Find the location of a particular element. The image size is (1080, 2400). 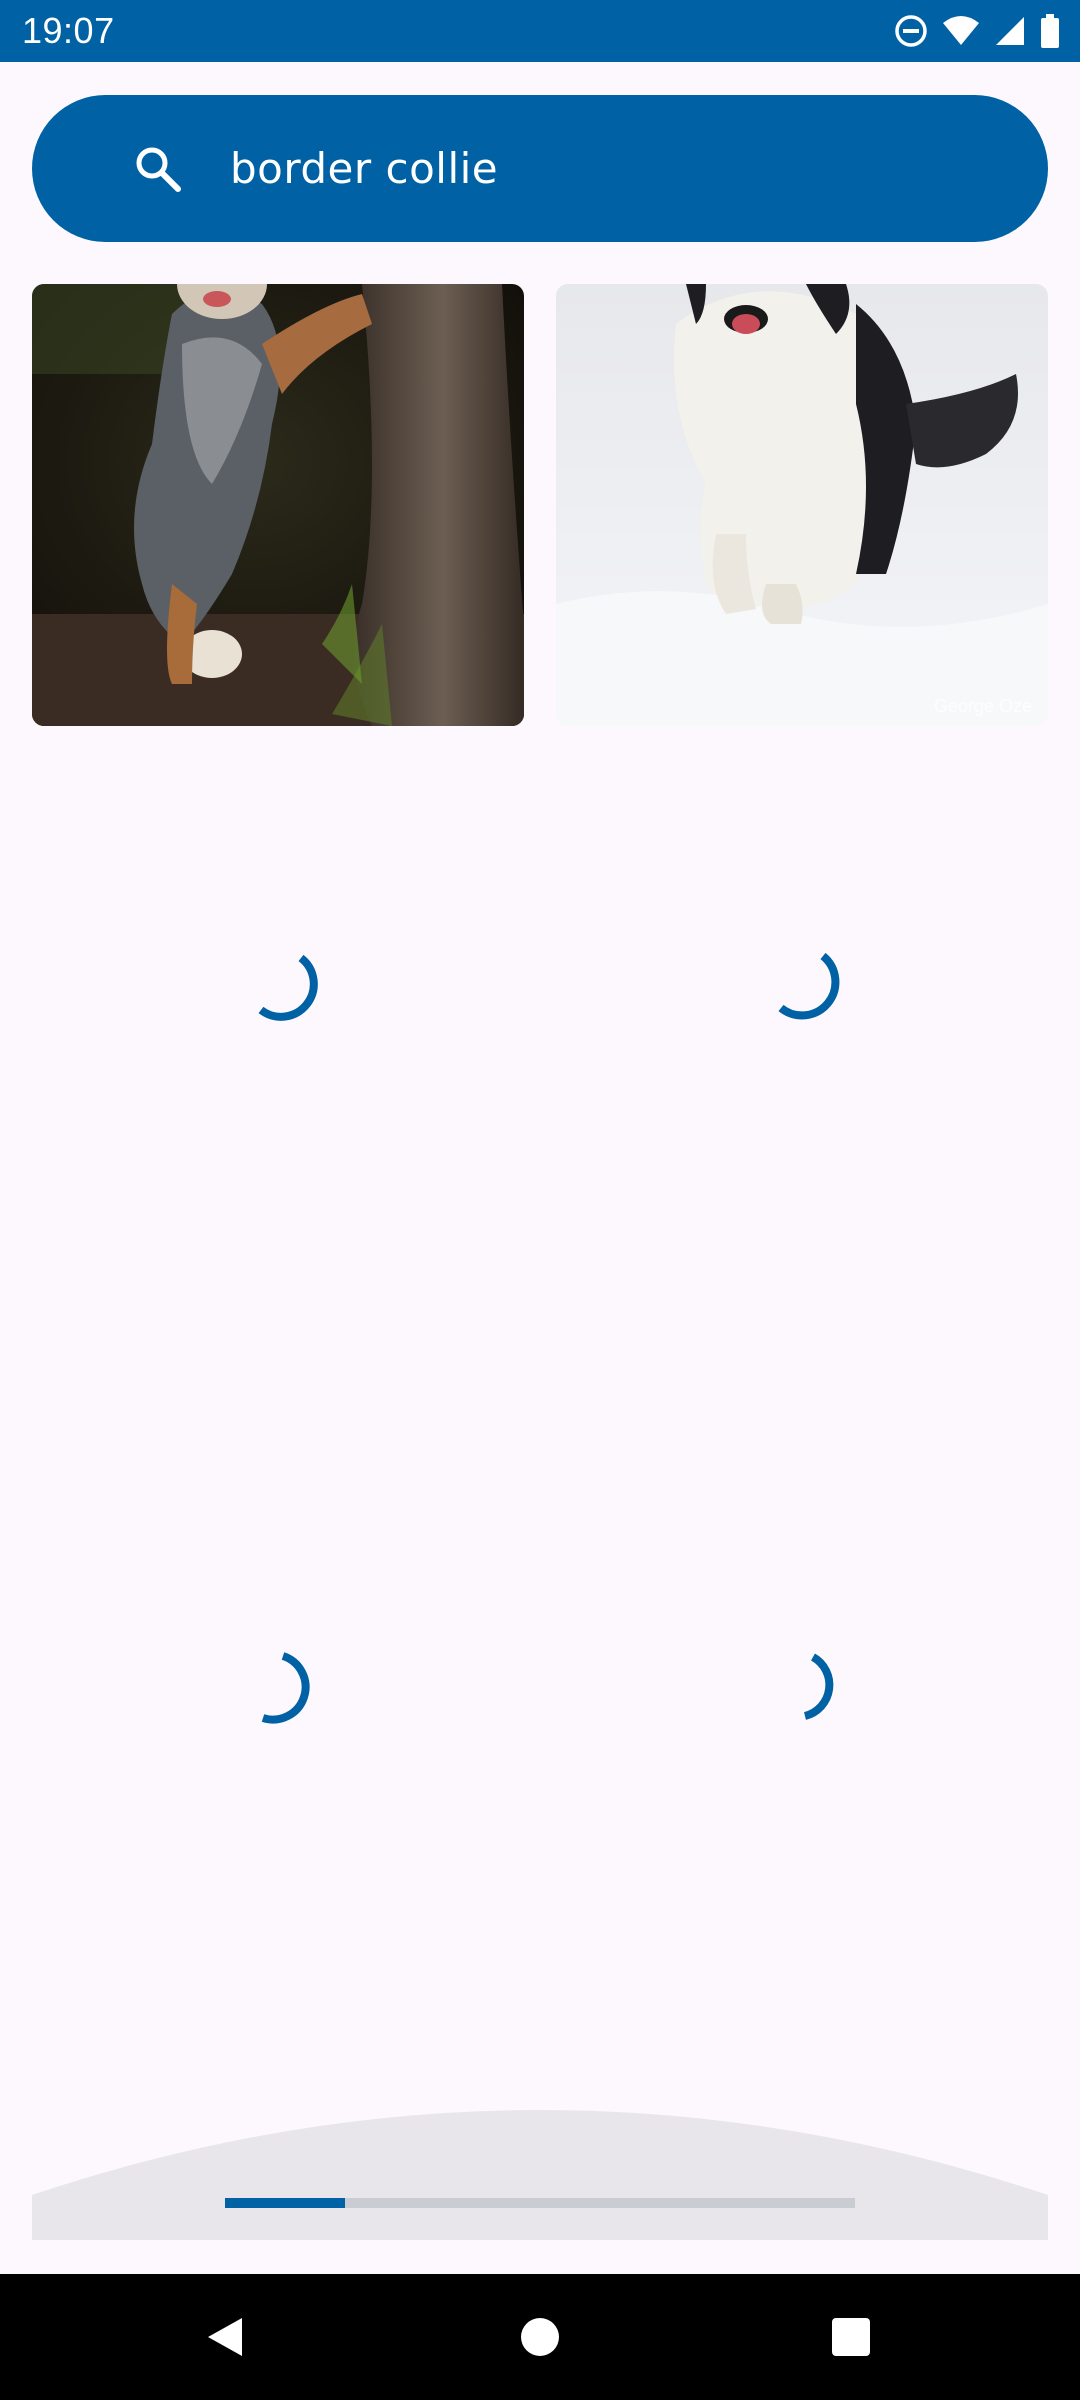

bottom-loading-panel is located at coordinates (540, 2175).